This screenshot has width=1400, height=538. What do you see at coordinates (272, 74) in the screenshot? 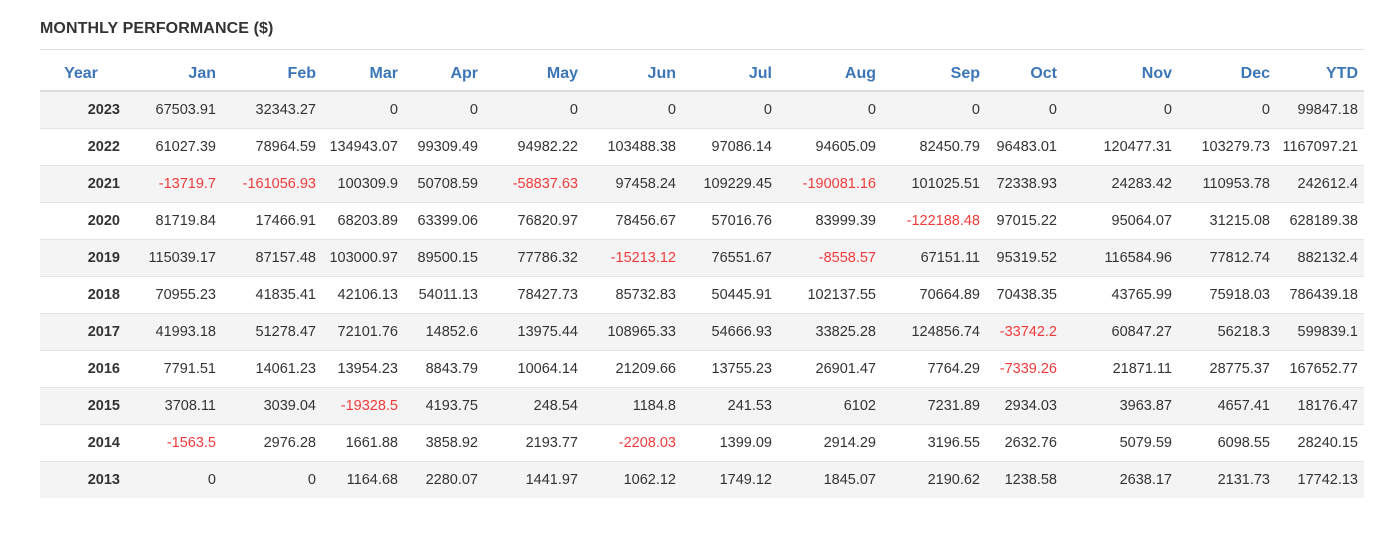
I see `column-header-feb: Feb` at bounding box center [272, 74].